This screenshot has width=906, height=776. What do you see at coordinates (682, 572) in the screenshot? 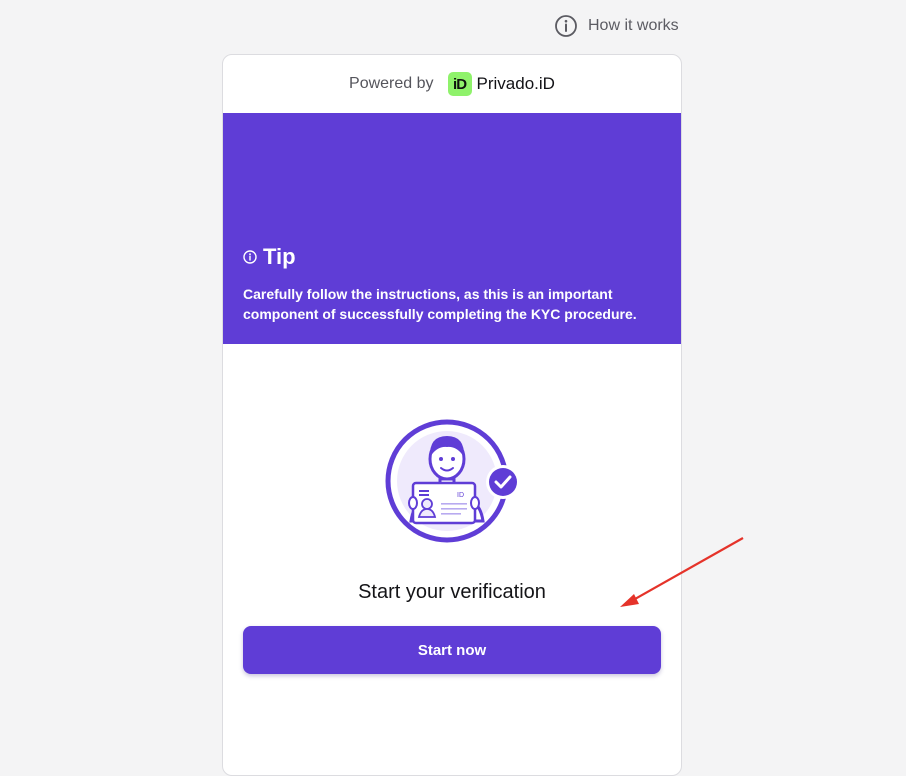
I see `annotation-arrow-icon` at bounding box center [682, 572].